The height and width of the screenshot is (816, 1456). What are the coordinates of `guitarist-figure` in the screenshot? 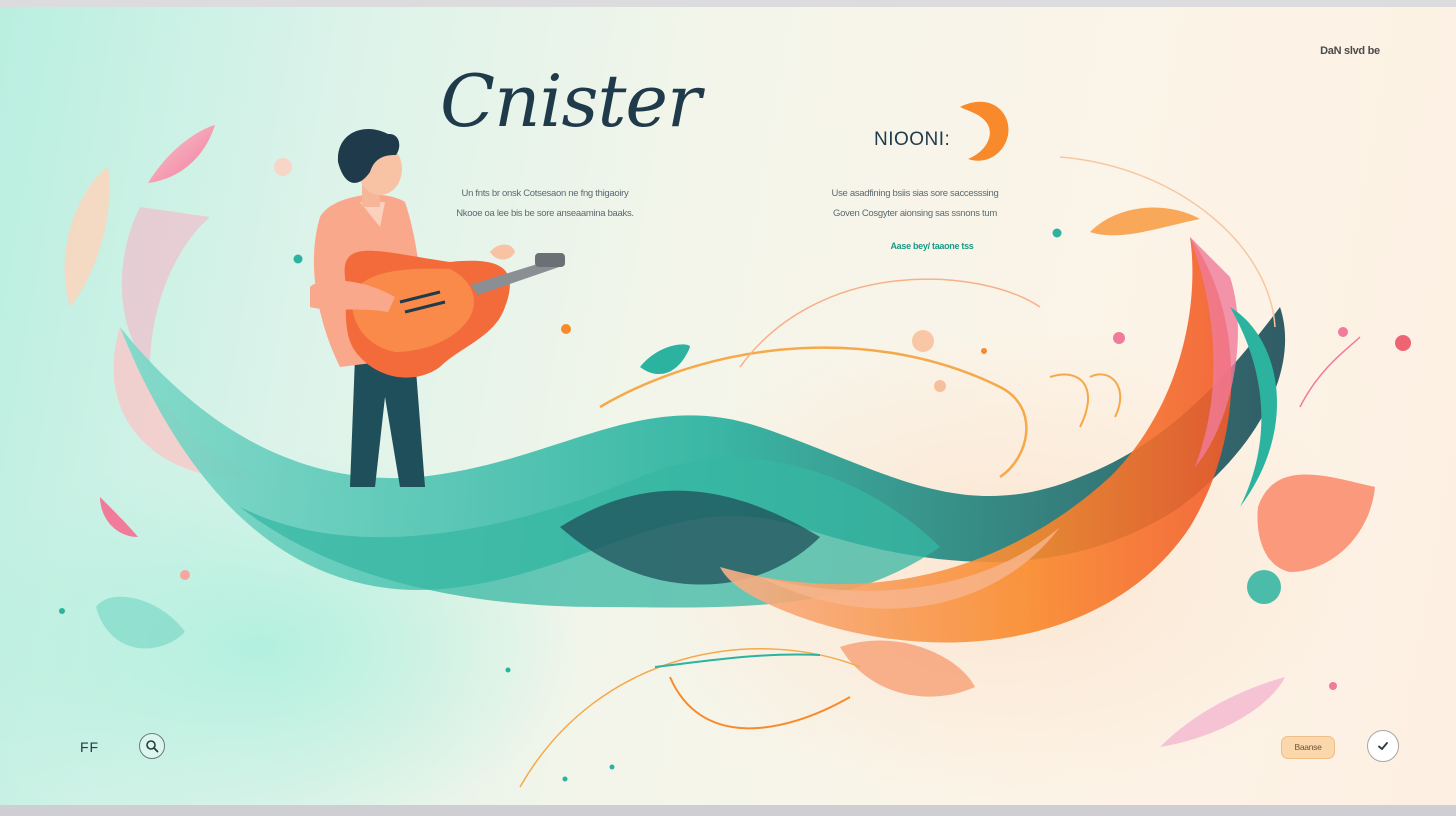 It's located at (437, 308).